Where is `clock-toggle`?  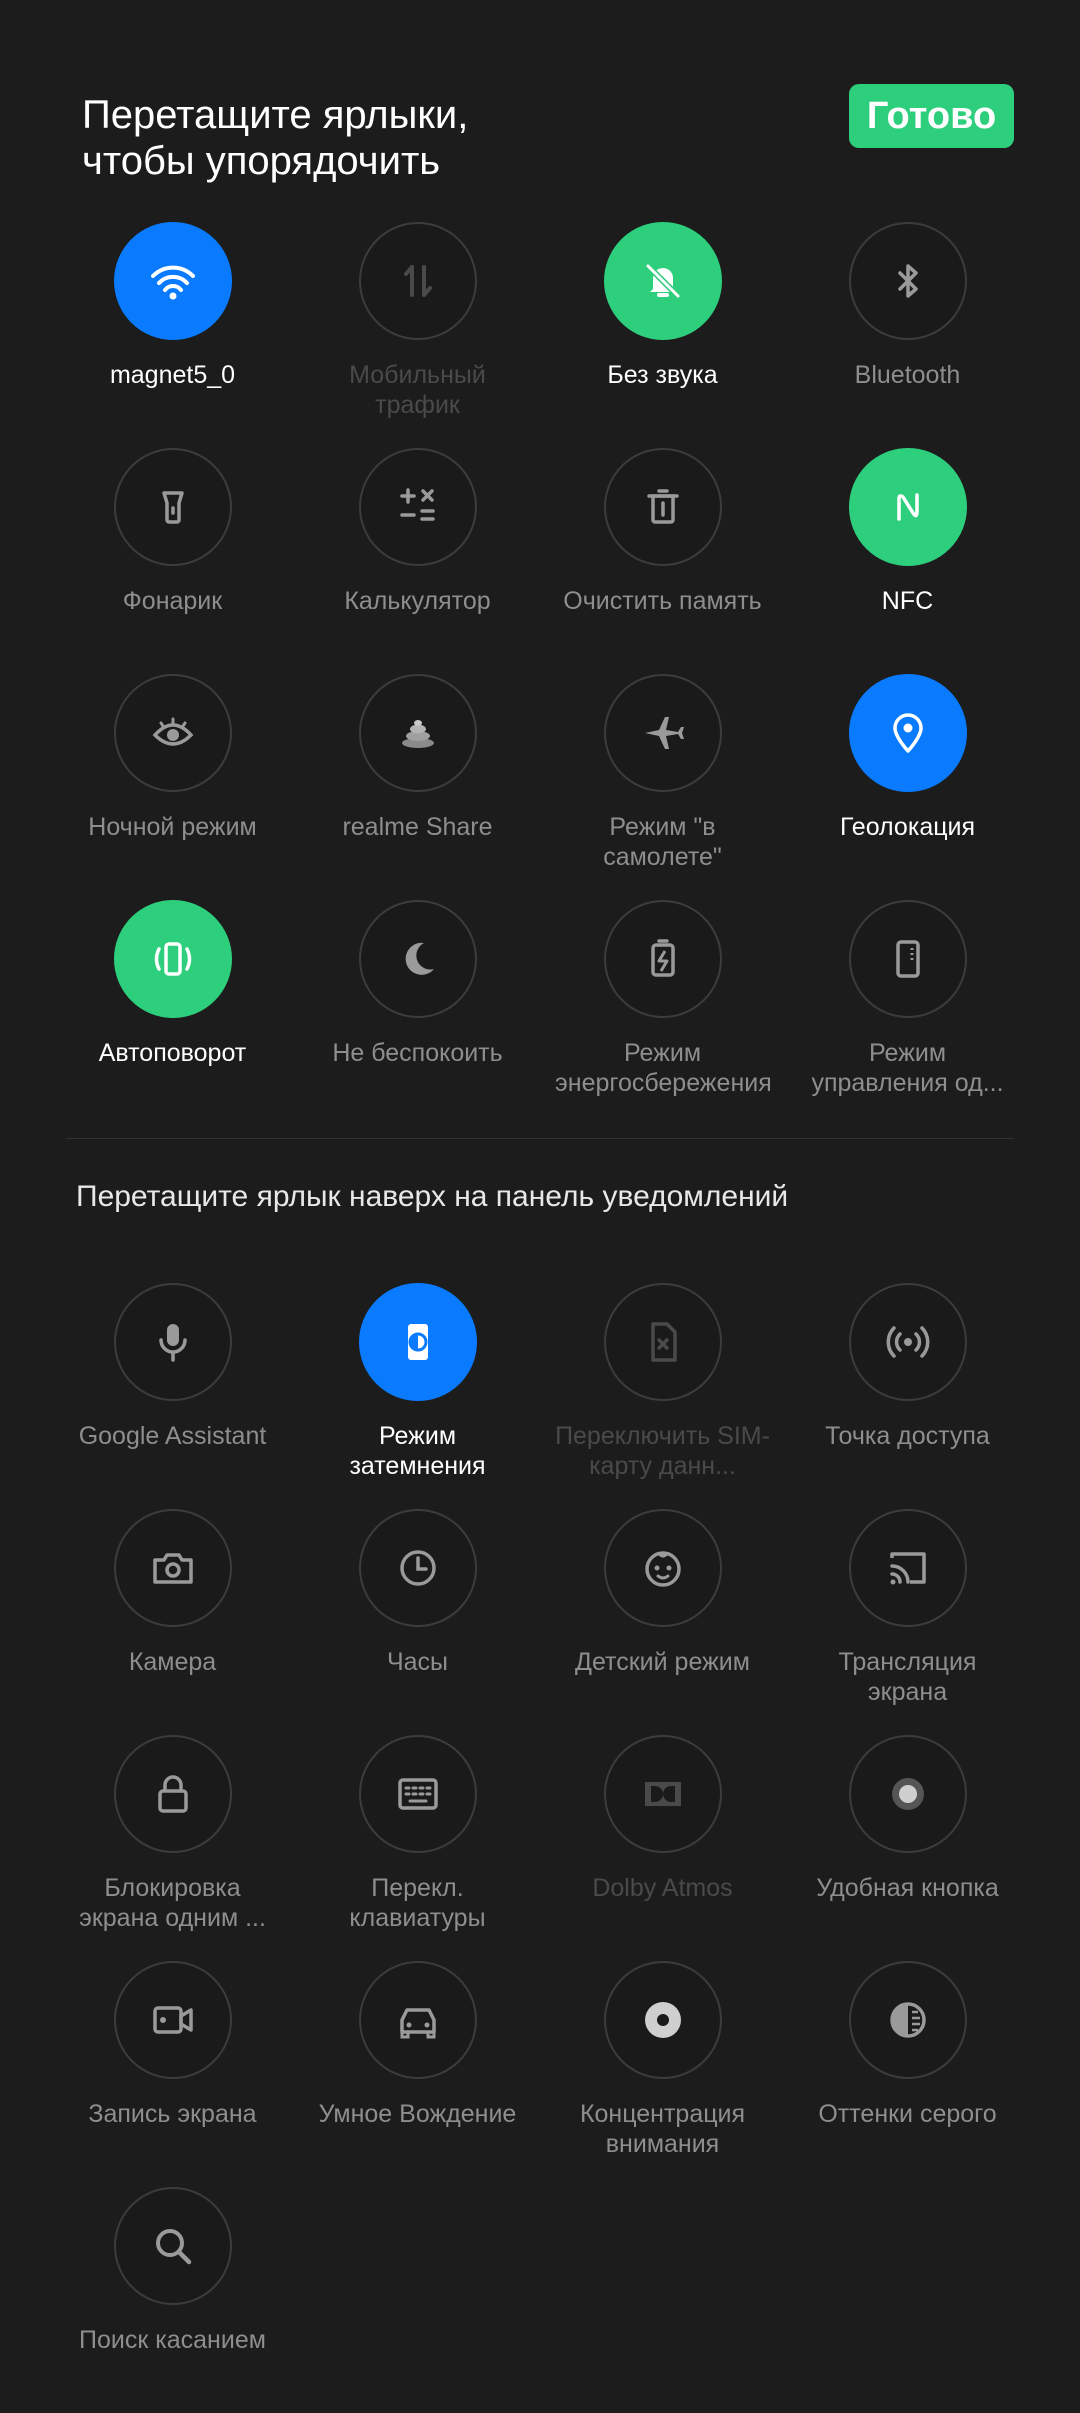
clock-toggle is located at coordinates (417, 1568).